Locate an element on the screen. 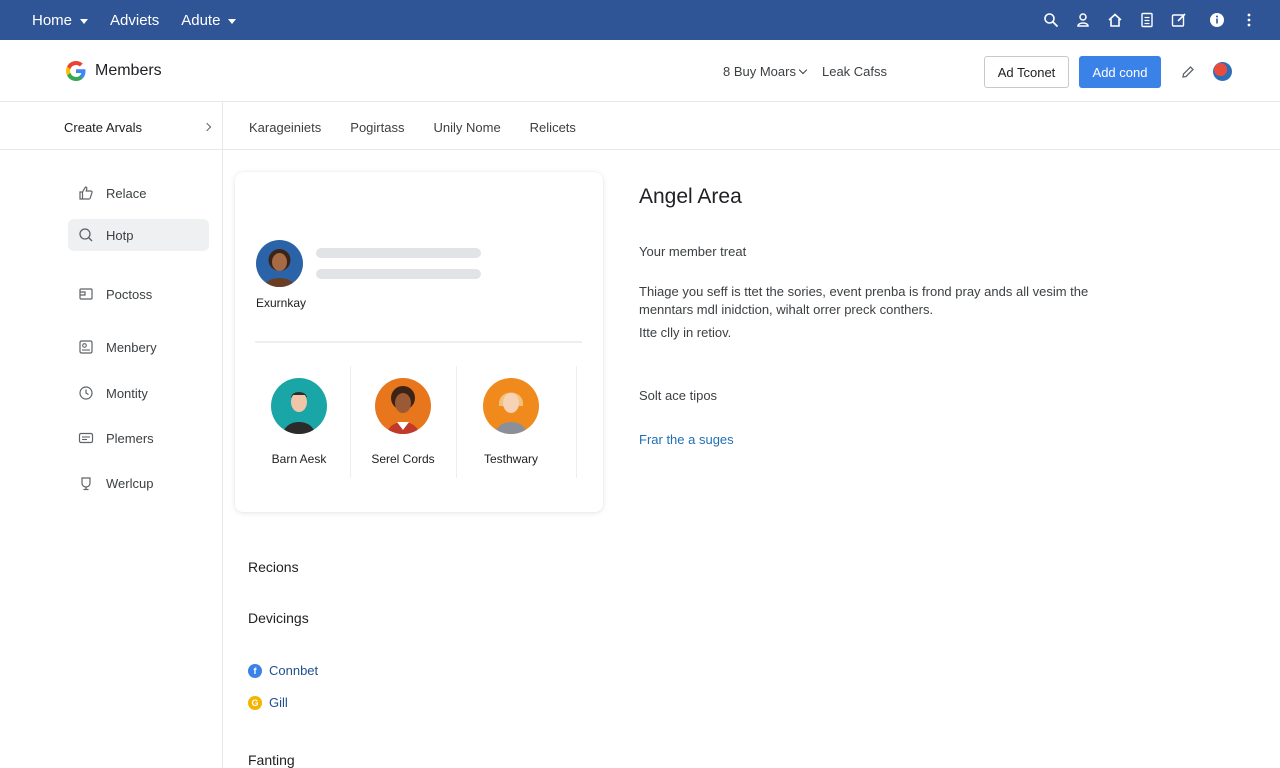 This screenshot has height=768, width=1280. buy-moars-dropdown: 8 Buy Moars is located at coordinates (765, 71).